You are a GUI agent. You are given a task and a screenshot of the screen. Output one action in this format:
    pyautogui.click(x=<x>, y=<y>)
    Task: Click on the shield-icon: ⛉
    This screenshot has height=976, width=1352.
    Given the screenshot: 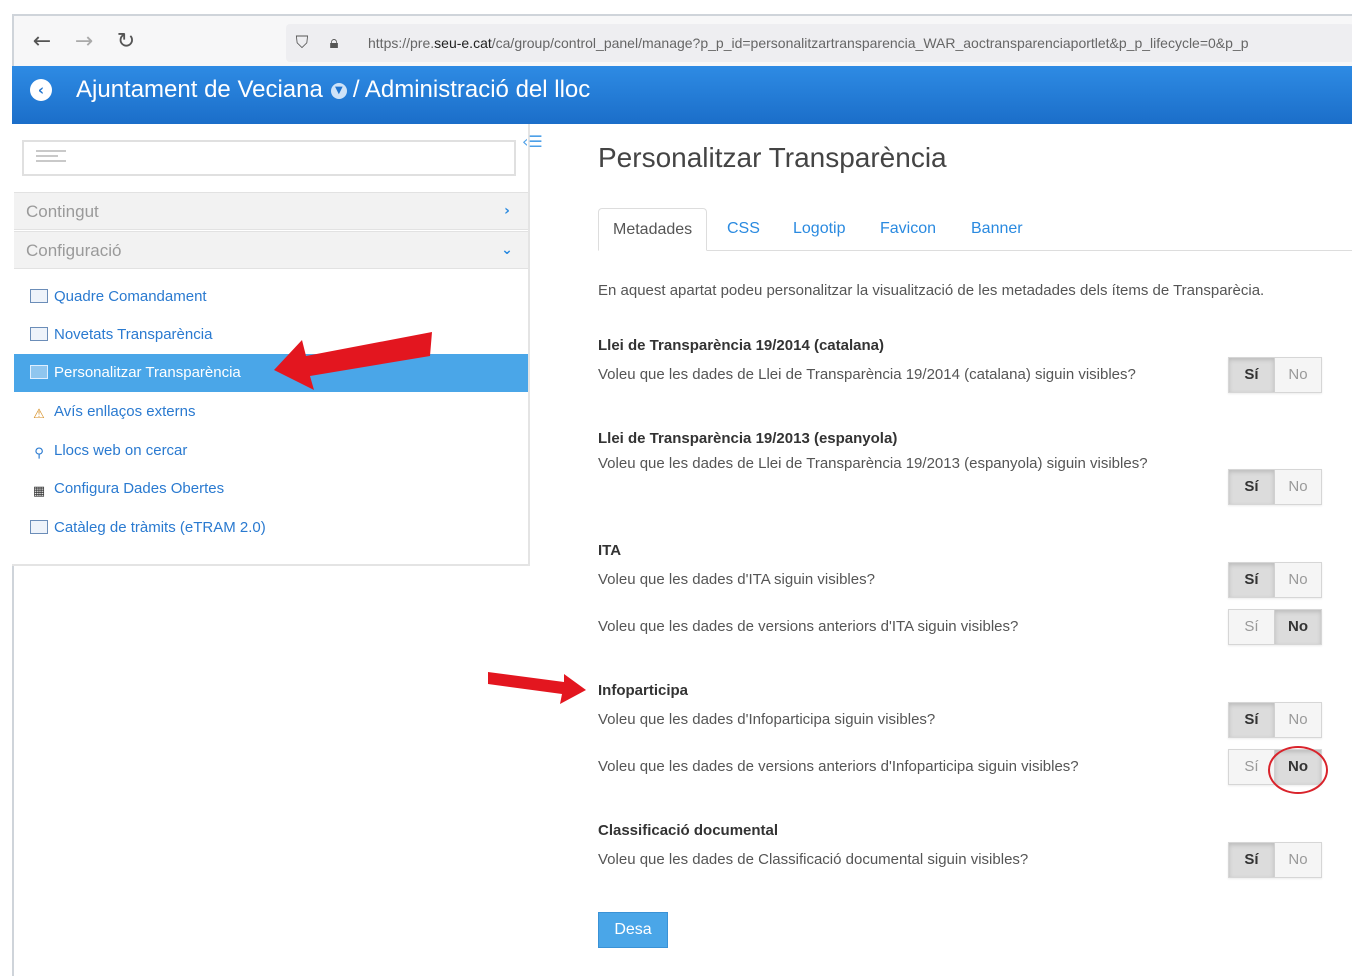 What is the action you would take?
    pyautogui.click(x=302, y=43)
    